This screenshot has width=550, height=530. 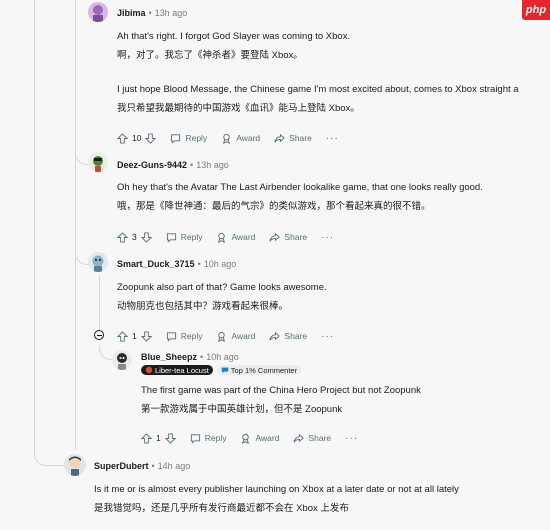 I want to click on comment-author: Smart_Duck_3715, so click(x=156, y=264).